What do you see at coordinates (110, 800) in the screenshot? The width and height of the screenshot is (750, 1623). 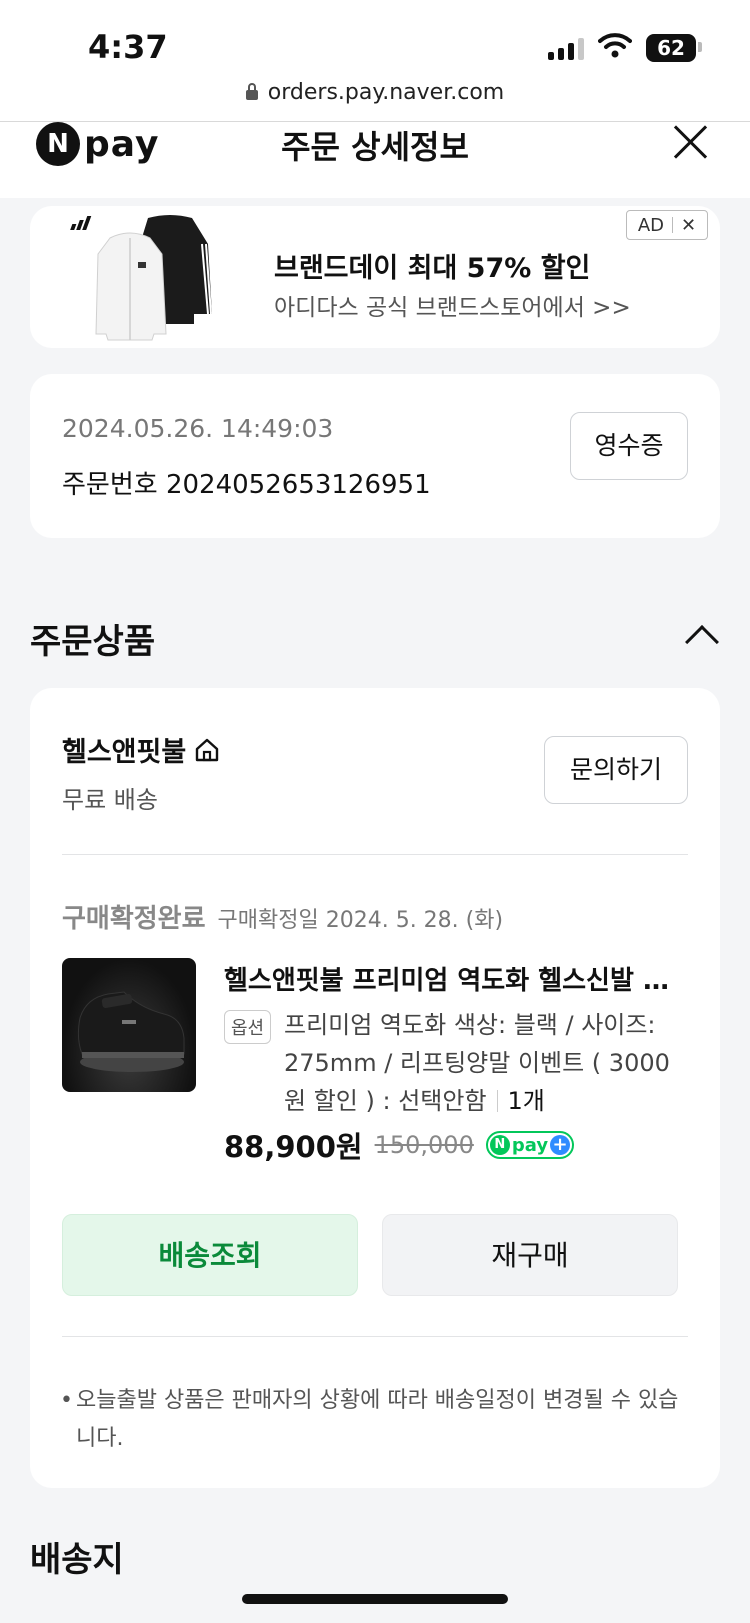 I see `shipping-fee: 무료 배송` at bounding box center [110, 800].